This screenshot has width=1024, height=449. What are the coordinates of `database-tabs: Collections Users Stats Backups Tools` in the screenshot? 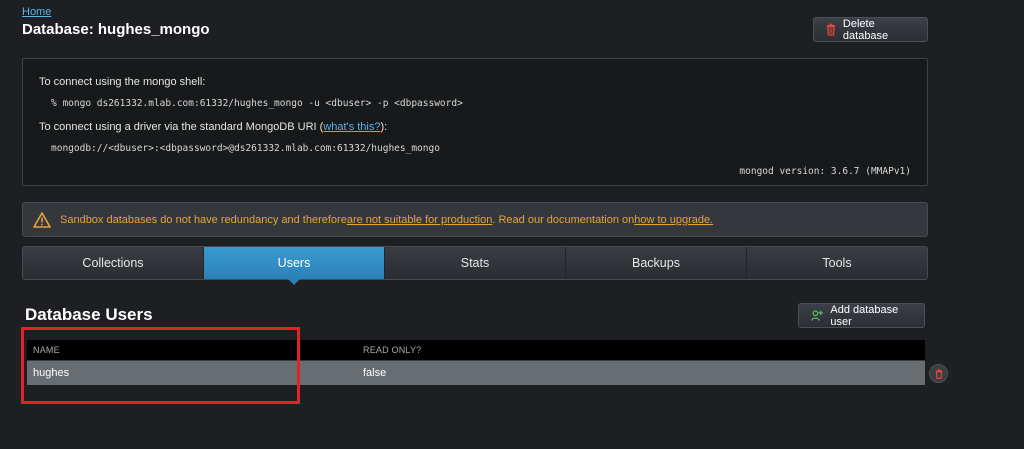 It's located at (475, 265).